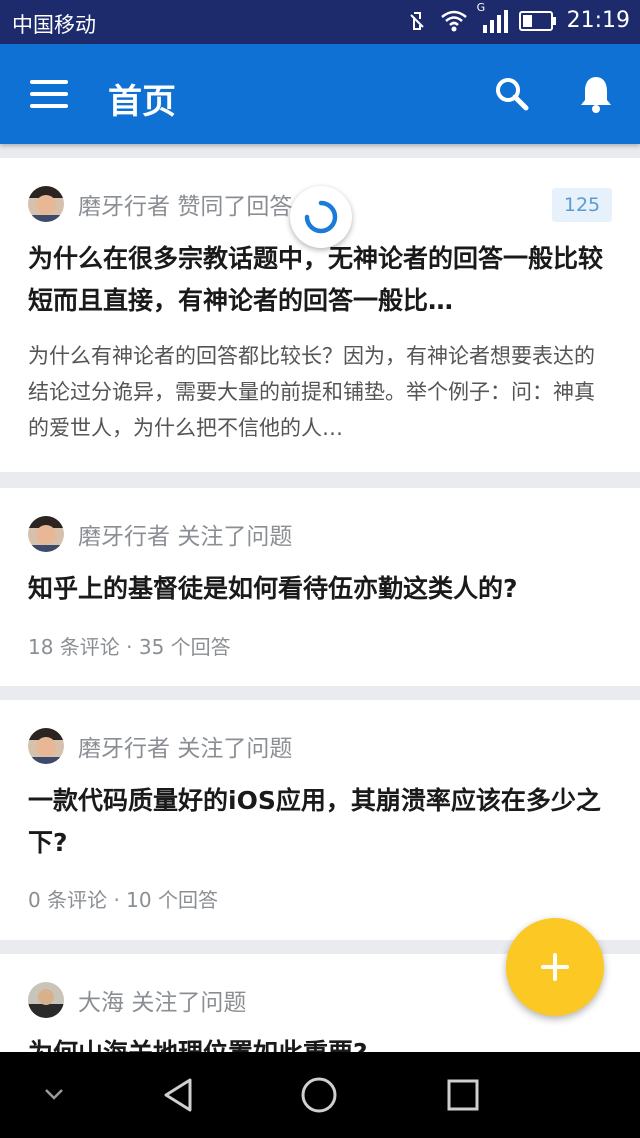  I want to click on wifi-icon, so click(453, 20).